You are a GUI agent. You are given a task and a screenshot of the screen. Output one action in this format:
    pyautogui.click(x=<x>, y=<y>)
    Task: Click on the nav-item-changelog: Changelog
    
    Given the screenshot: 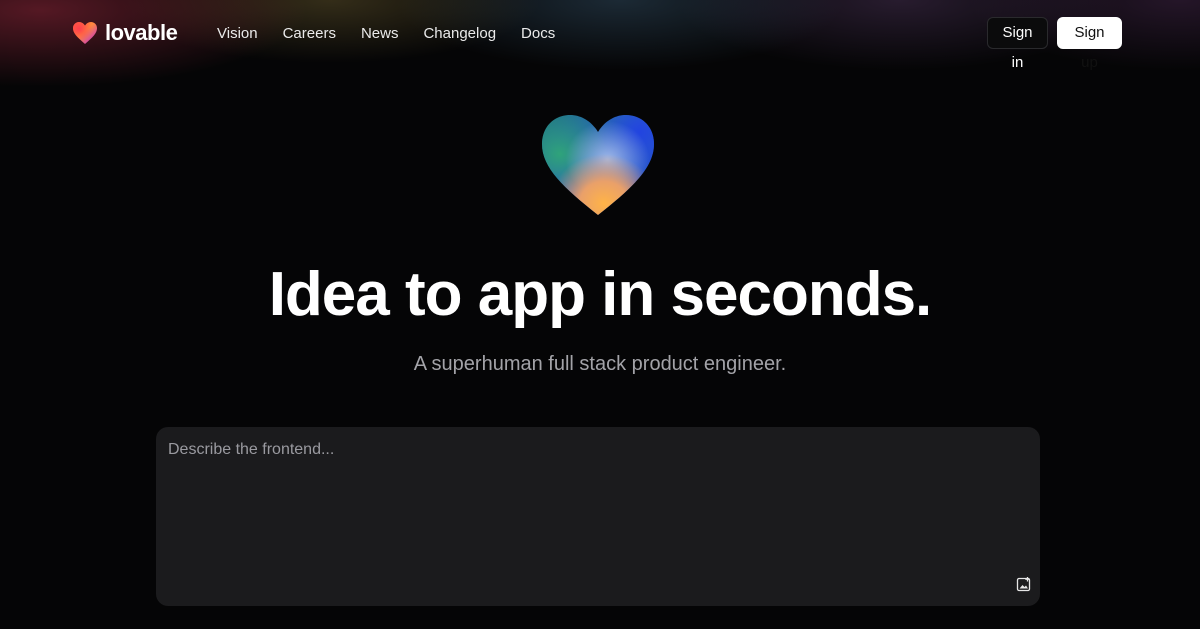 What is the action you would take?
    pyautogui.click(x=459, y=34)
    